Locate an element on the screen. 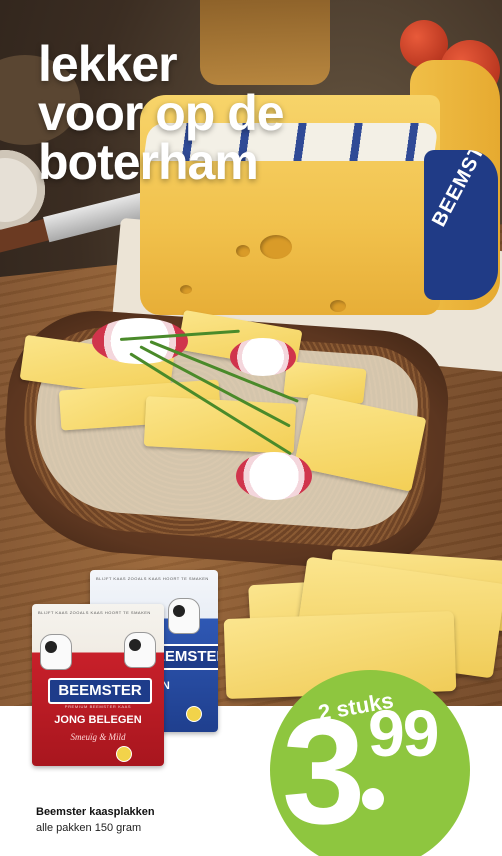 The width and height of the screenshot is (502, 856). headline-line-3: boterham is located at coordinates (148, 162).